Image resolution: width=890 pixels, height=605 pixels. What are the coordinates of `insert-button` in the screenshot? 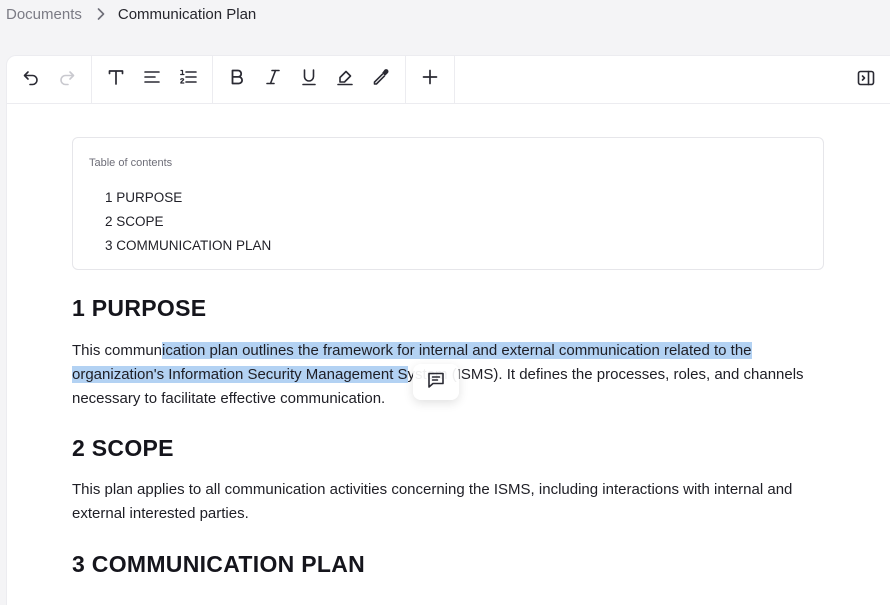 It's located at (430, 80).